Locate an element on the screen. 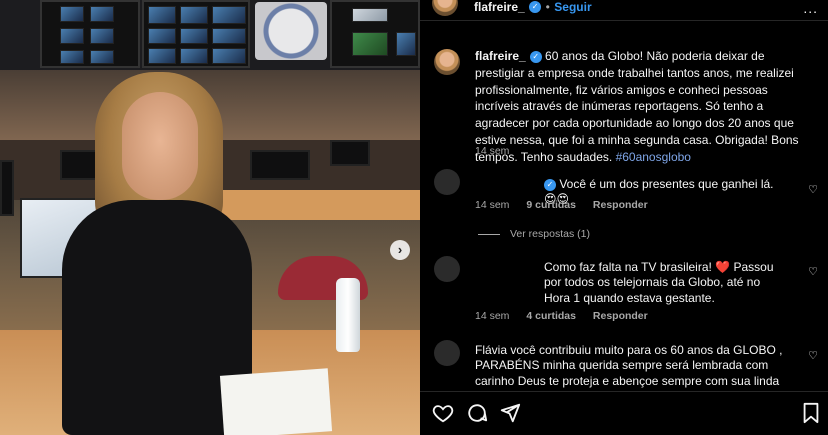 The height and width of the screenshot is (435, 828). globo-logo is located at coordinates (291, 31).